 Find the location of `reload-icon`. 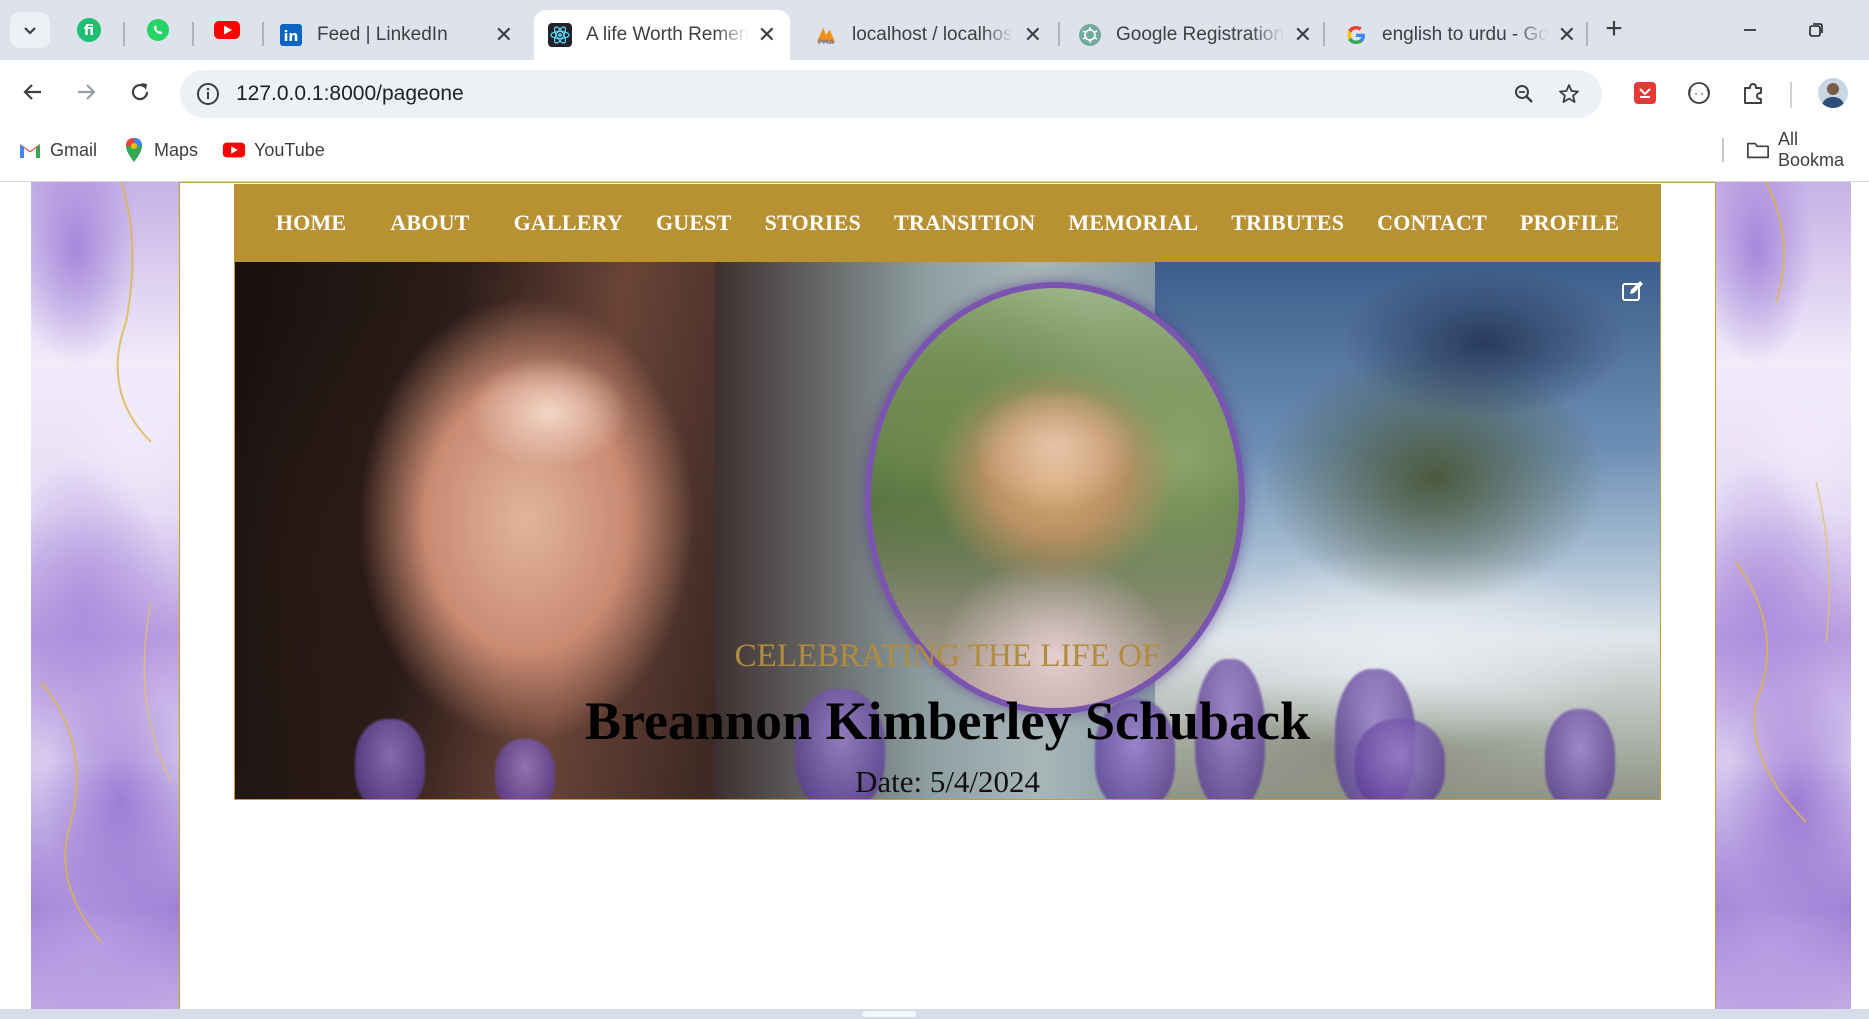

reload-icon is located at coordinates (140, 92).